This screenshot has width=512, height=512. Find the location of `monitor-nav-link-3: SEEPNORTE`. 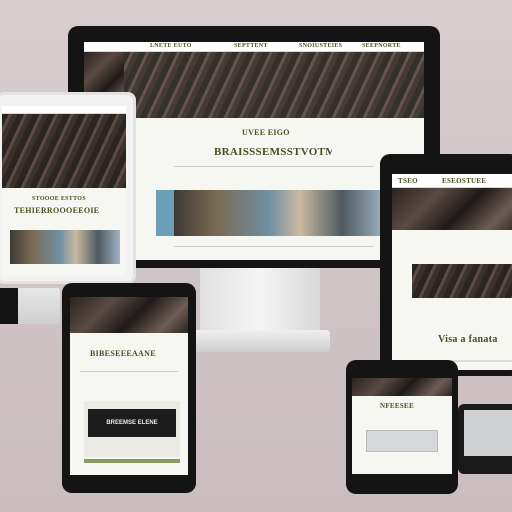

monitor-nav-link-3: SEEPNORTE is located at coordinates (381, 46).